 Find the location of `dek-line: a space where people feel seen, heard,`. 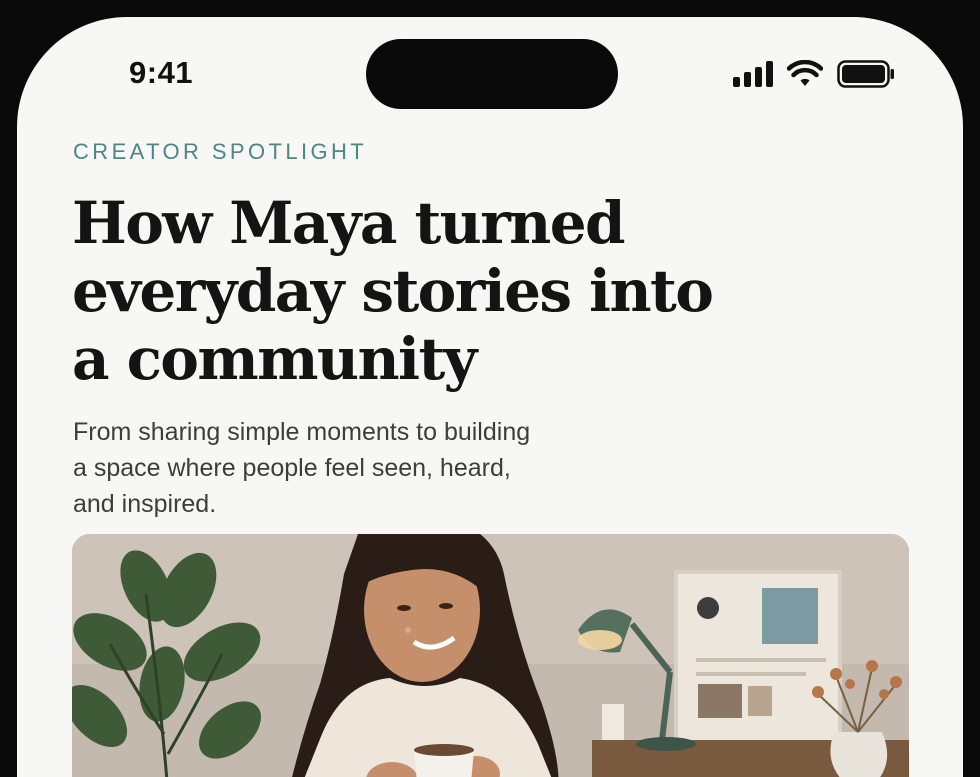

dek-line: a space where people feel seen, heard, is located at coordinates (292, 468).